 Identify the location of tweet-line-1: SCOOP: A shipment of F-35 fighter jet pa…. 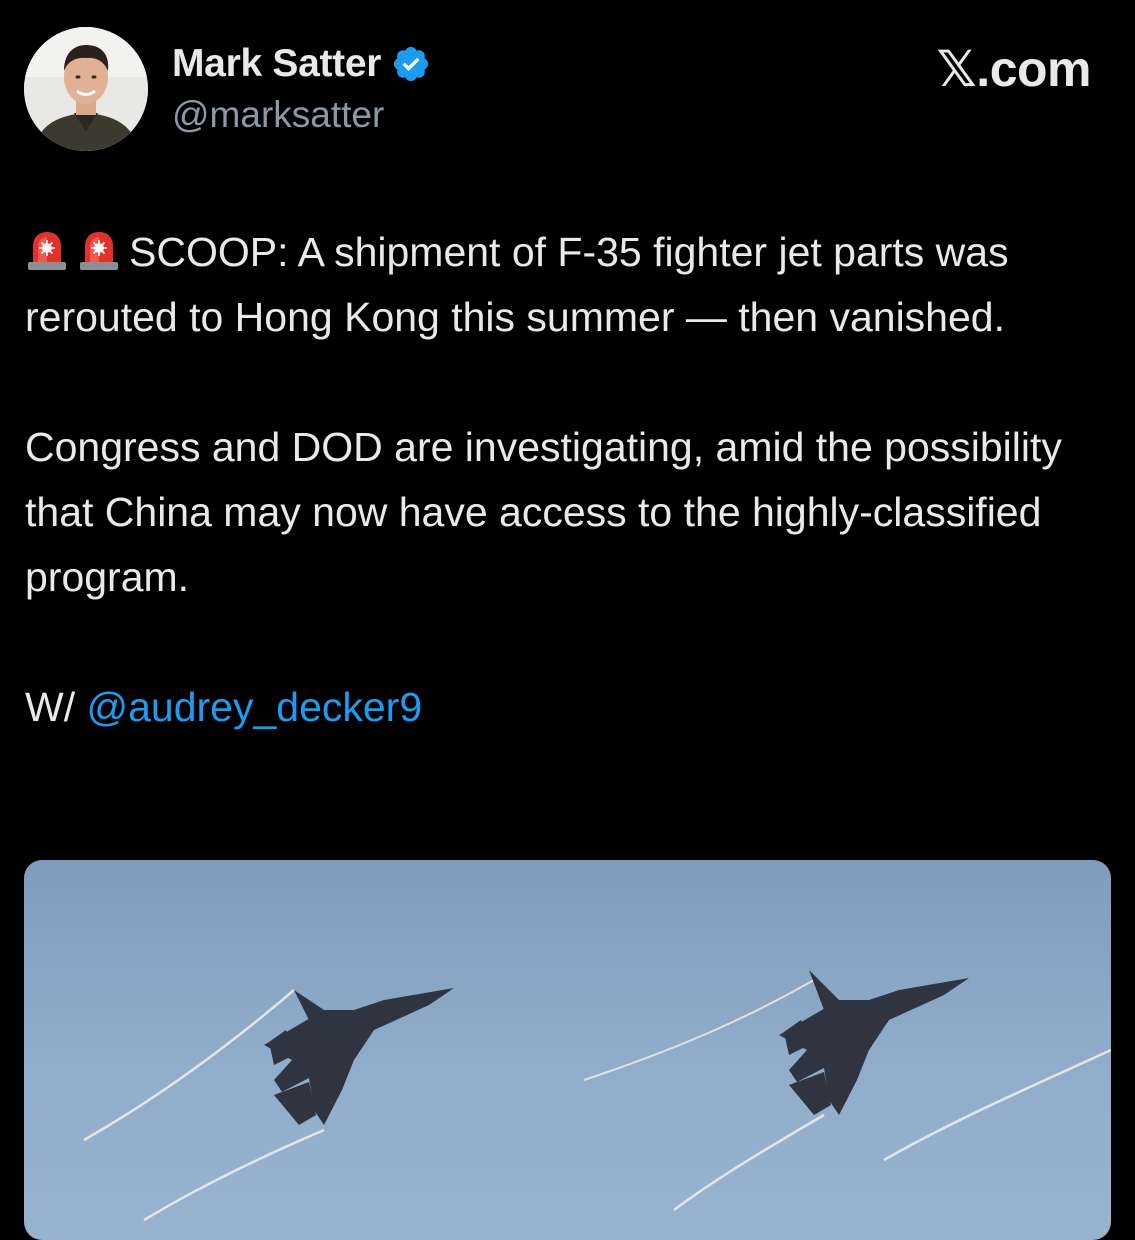
(517, 284).